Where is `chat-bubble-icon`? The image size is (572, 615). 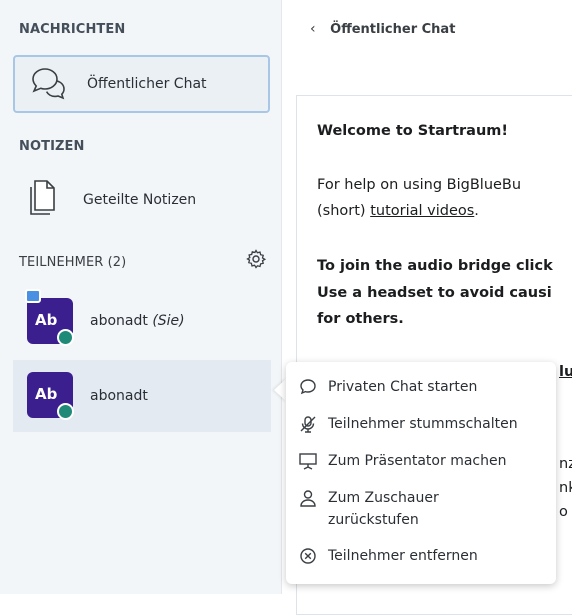
chat-bubble-icon is located at coordinates (308, 389).